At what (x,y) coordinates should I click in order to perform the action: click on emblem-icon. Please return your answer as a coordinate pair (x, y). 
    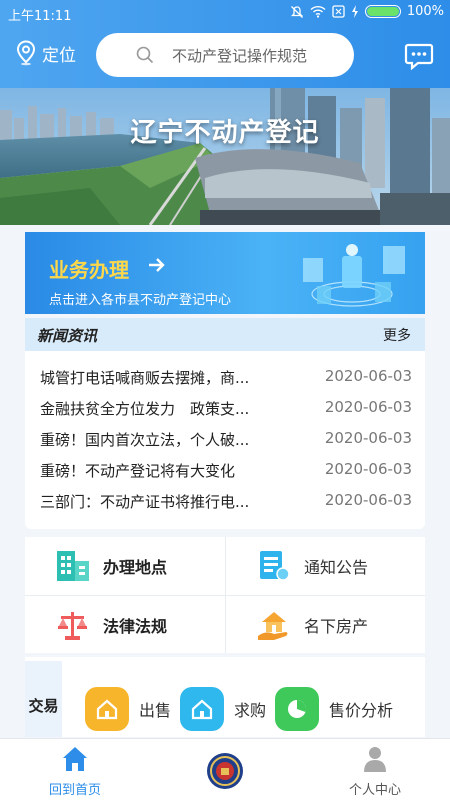
    Looking at the image, I should click on (225, 771).